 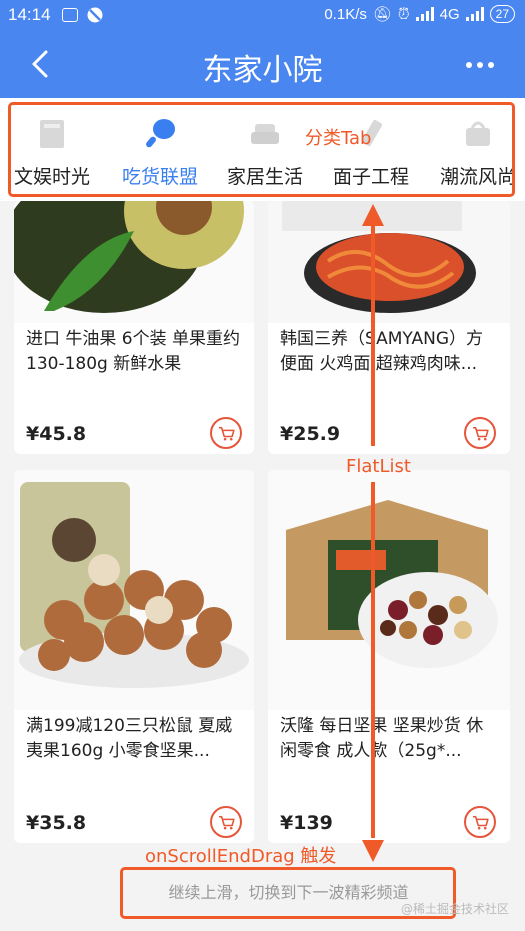 What do you see at coordinates (29, 14) in the screenshot?
I see `status-time: 14:14` at bounding box center [29, 14].